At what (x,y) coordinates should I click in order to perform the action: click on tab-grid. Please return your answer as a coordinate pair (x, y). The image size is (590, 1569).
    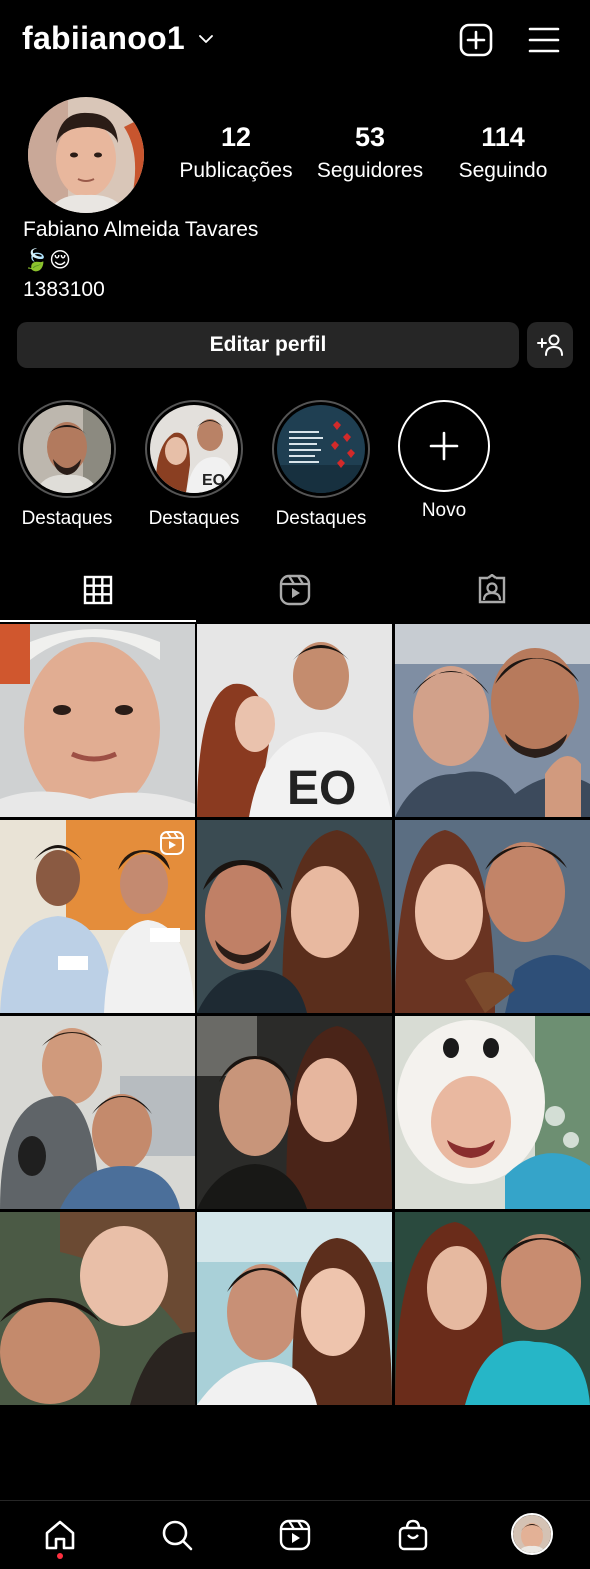
    Looking at the image, I should click on (98, 590).